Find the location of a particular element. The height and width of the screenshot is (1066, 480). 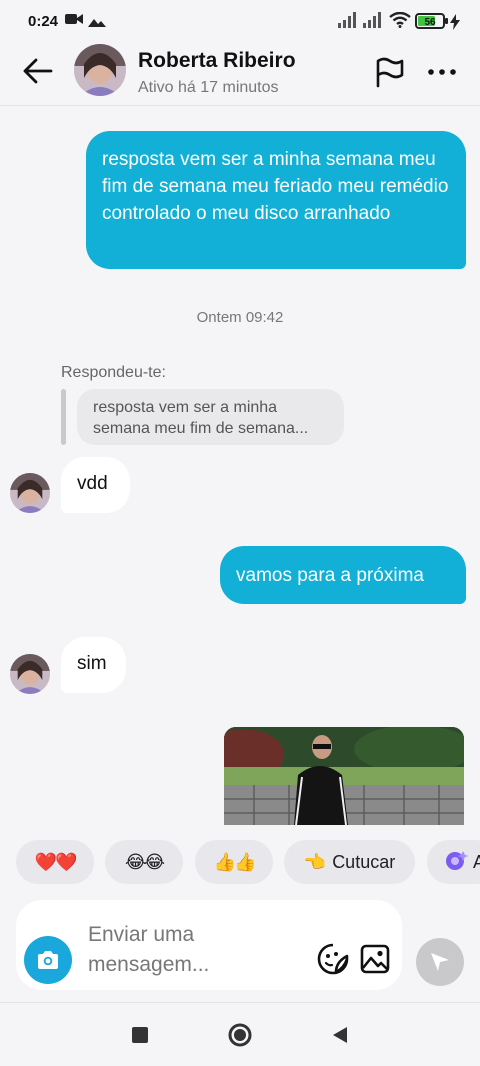

thumbs-up-emoji: 👍👍 is located at coordinates (235, 861).